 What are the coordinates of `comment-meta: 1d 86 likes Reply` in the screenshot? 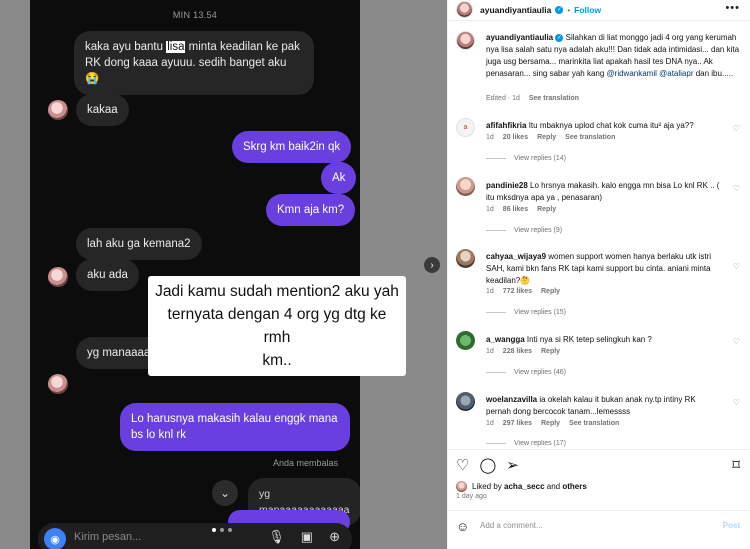 It's located at (521, 209).